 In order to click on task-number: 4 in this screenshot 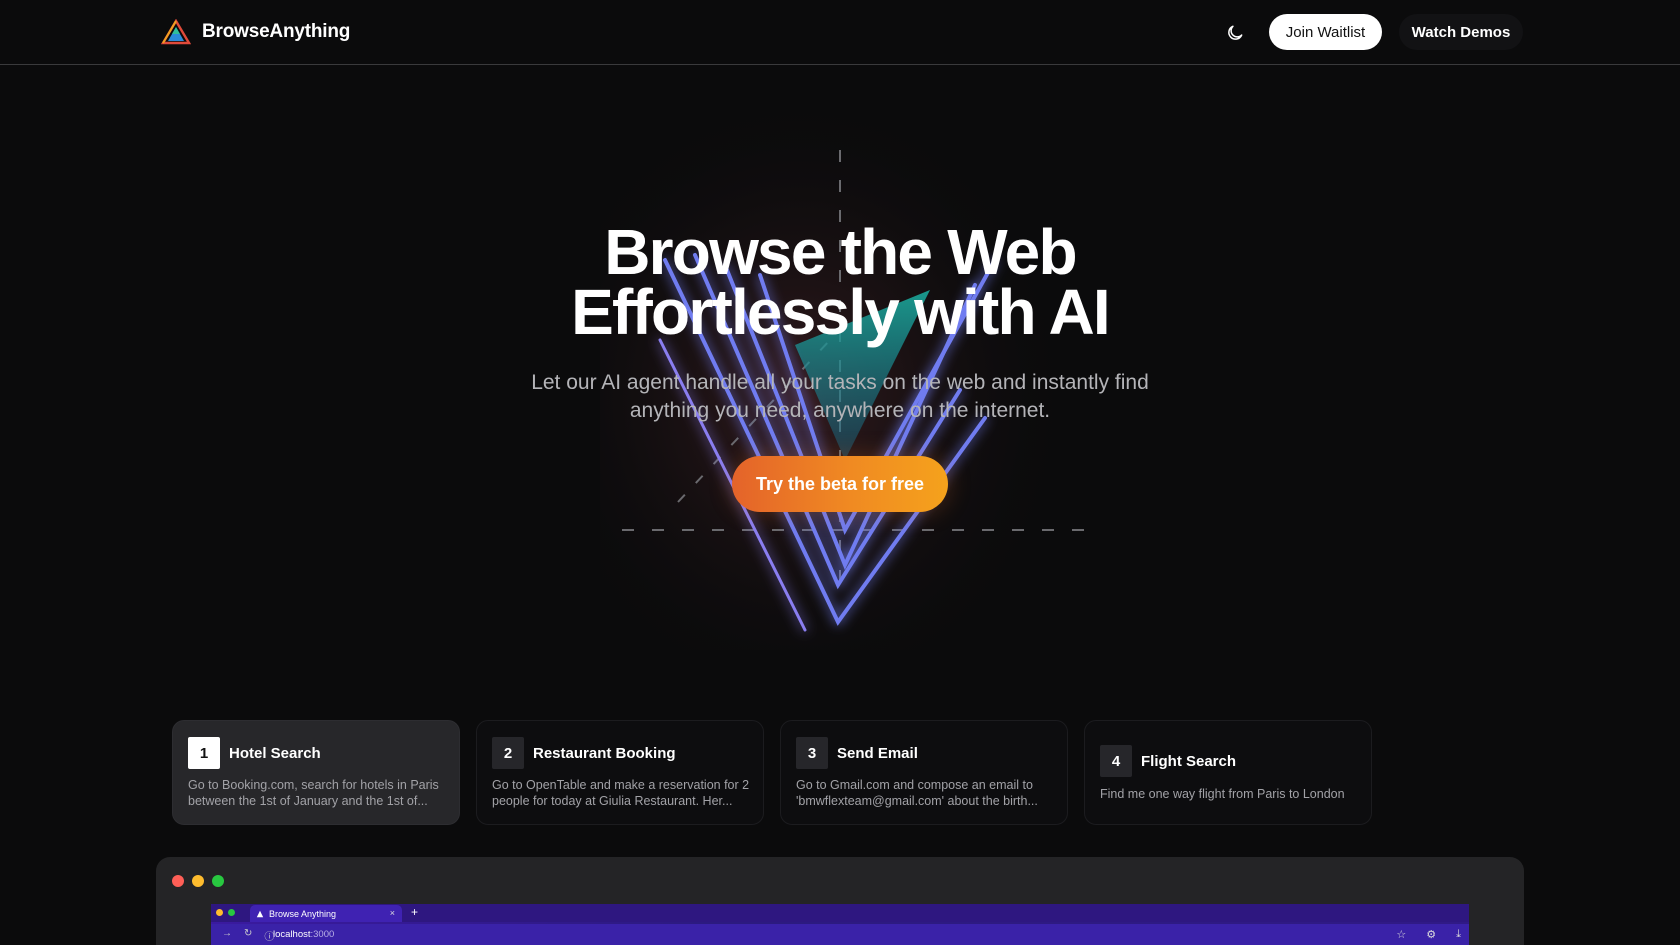, I will do `click(1116, 761)`.